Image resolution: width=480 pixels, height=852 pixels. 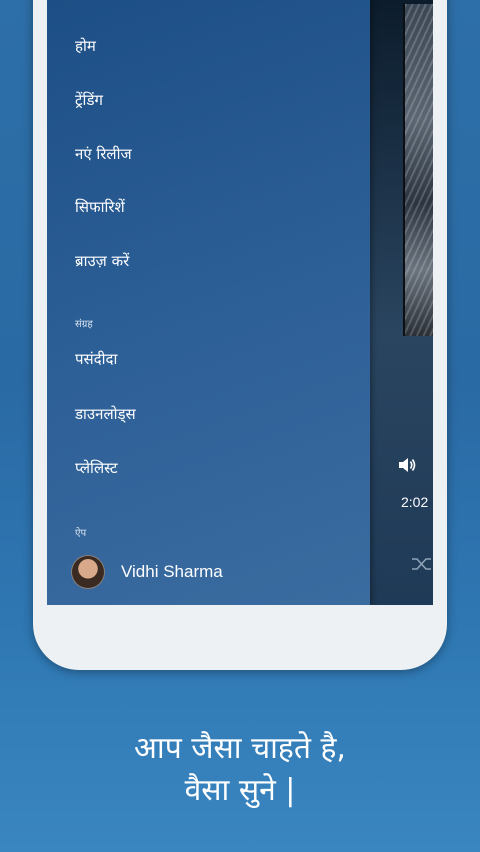 I want to click on drawer-item-recommendations: सिफारिशें, so click(x=100, y=207).